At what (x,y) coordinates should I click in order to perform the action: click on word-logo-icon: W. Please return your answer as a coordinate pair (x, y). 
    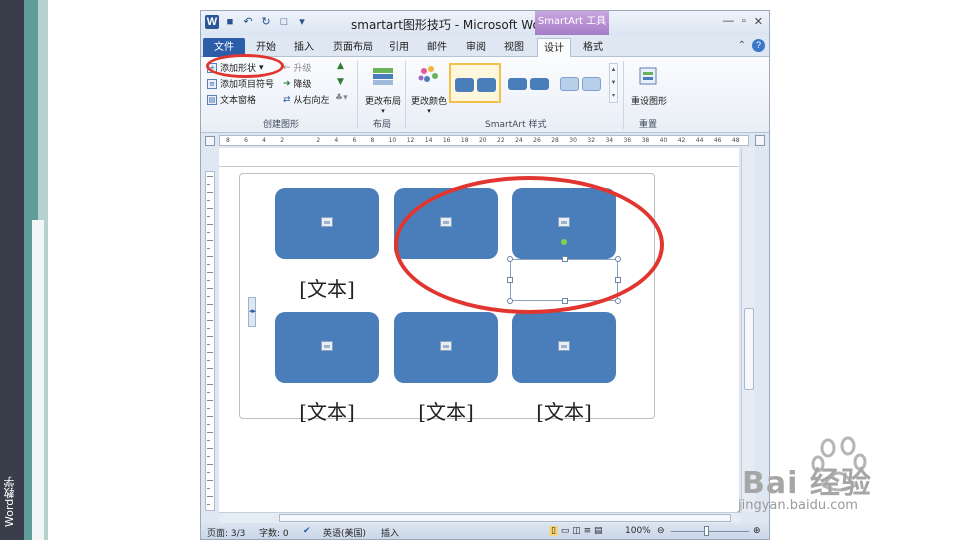
    Looking at the image, I should click on (212, 22).